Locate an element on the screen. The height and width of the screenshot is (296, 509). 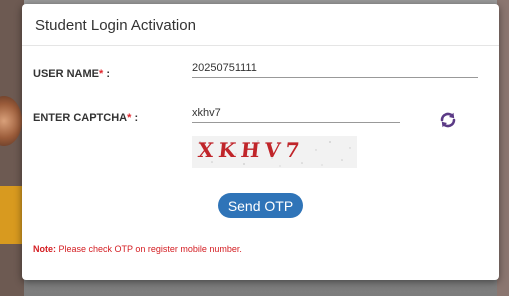
send-otp-button: Send OTP is located at coordinates (260, 205).